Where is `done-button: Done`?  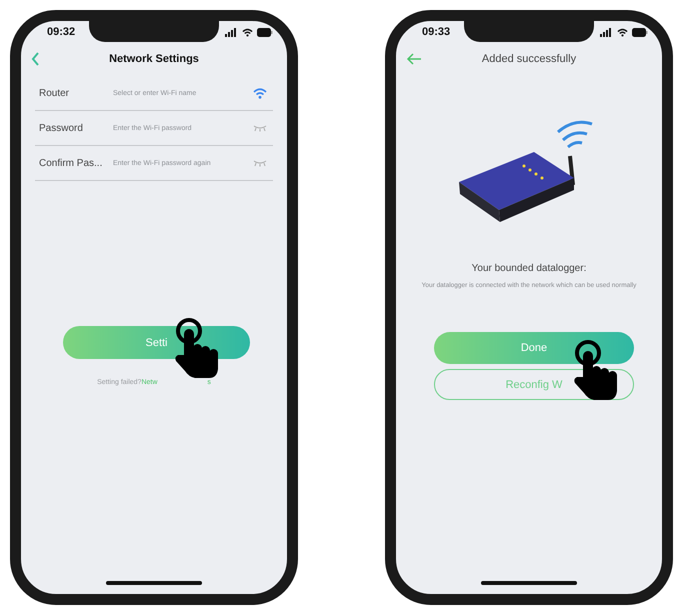 done-button: Done is located at coordinates (534, 348).